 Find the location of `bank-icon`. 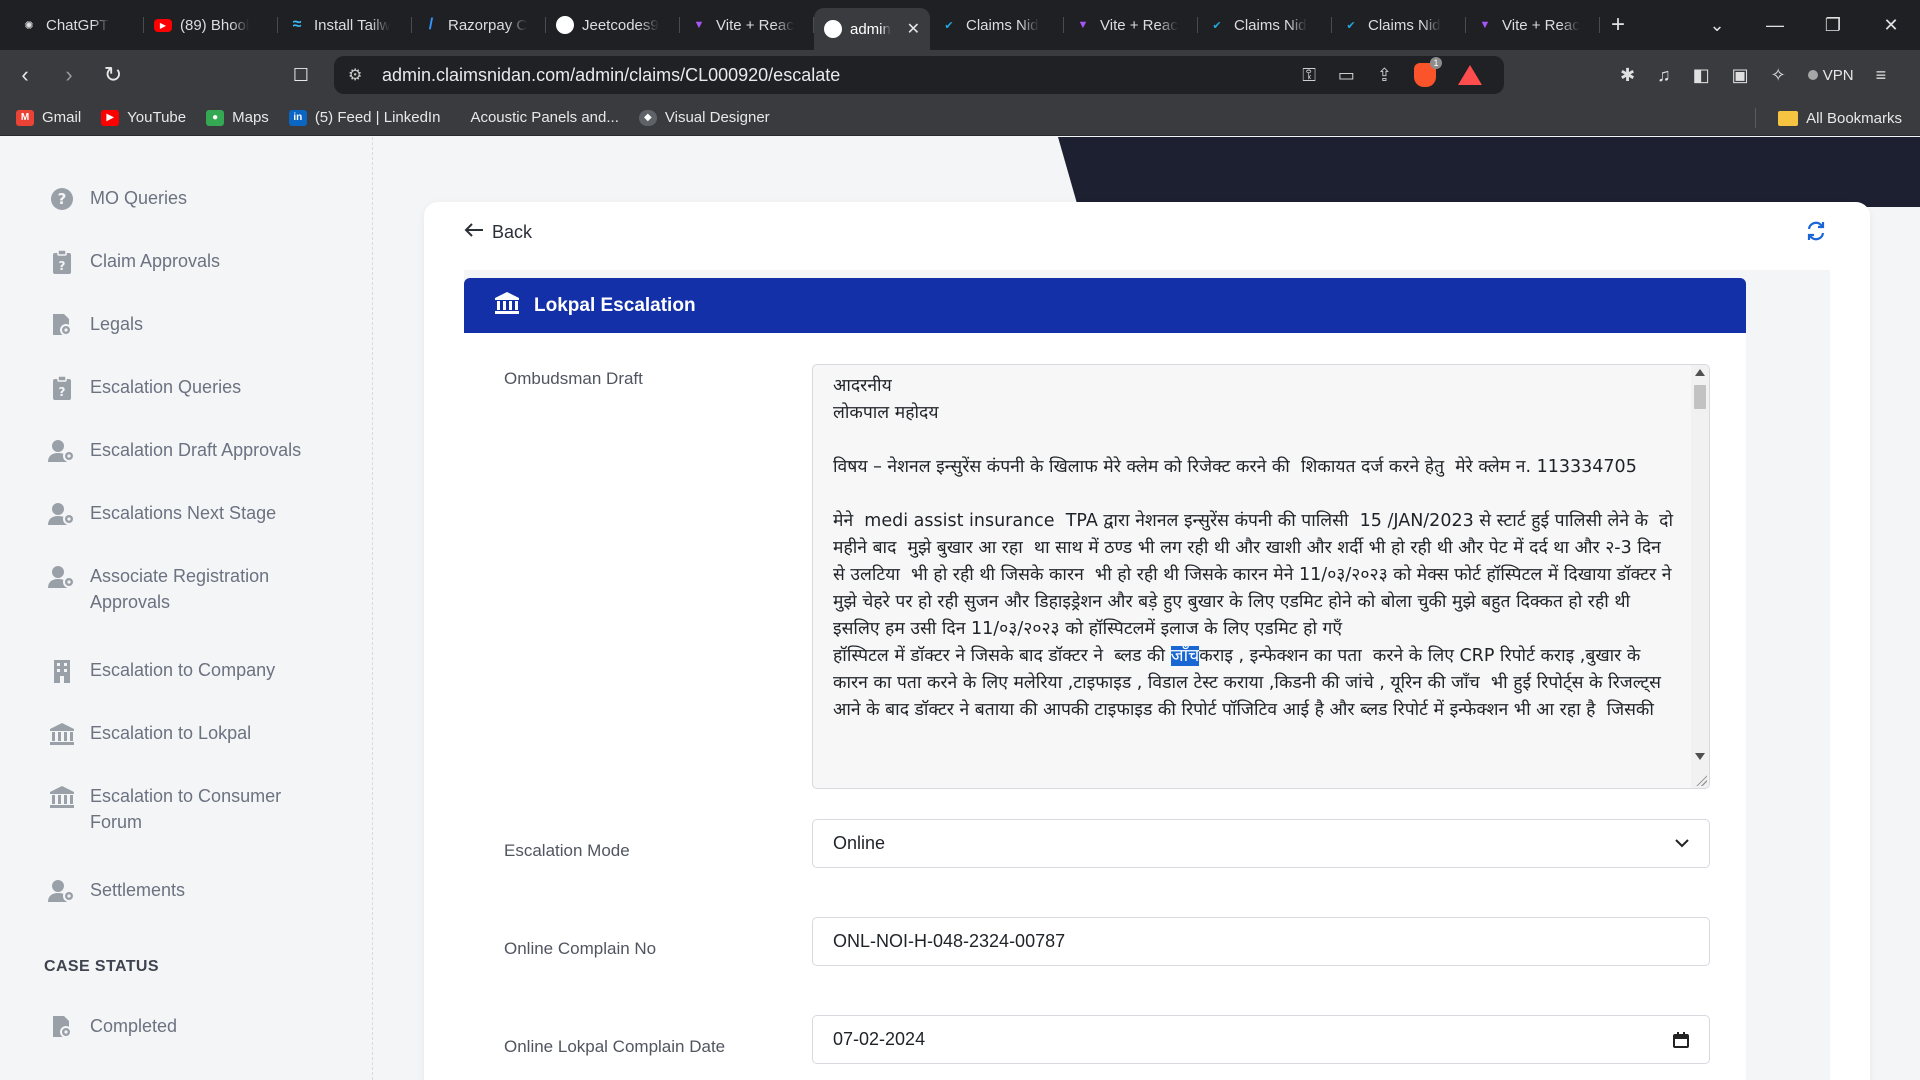

bank-icon is located at coordinates (62, 797).